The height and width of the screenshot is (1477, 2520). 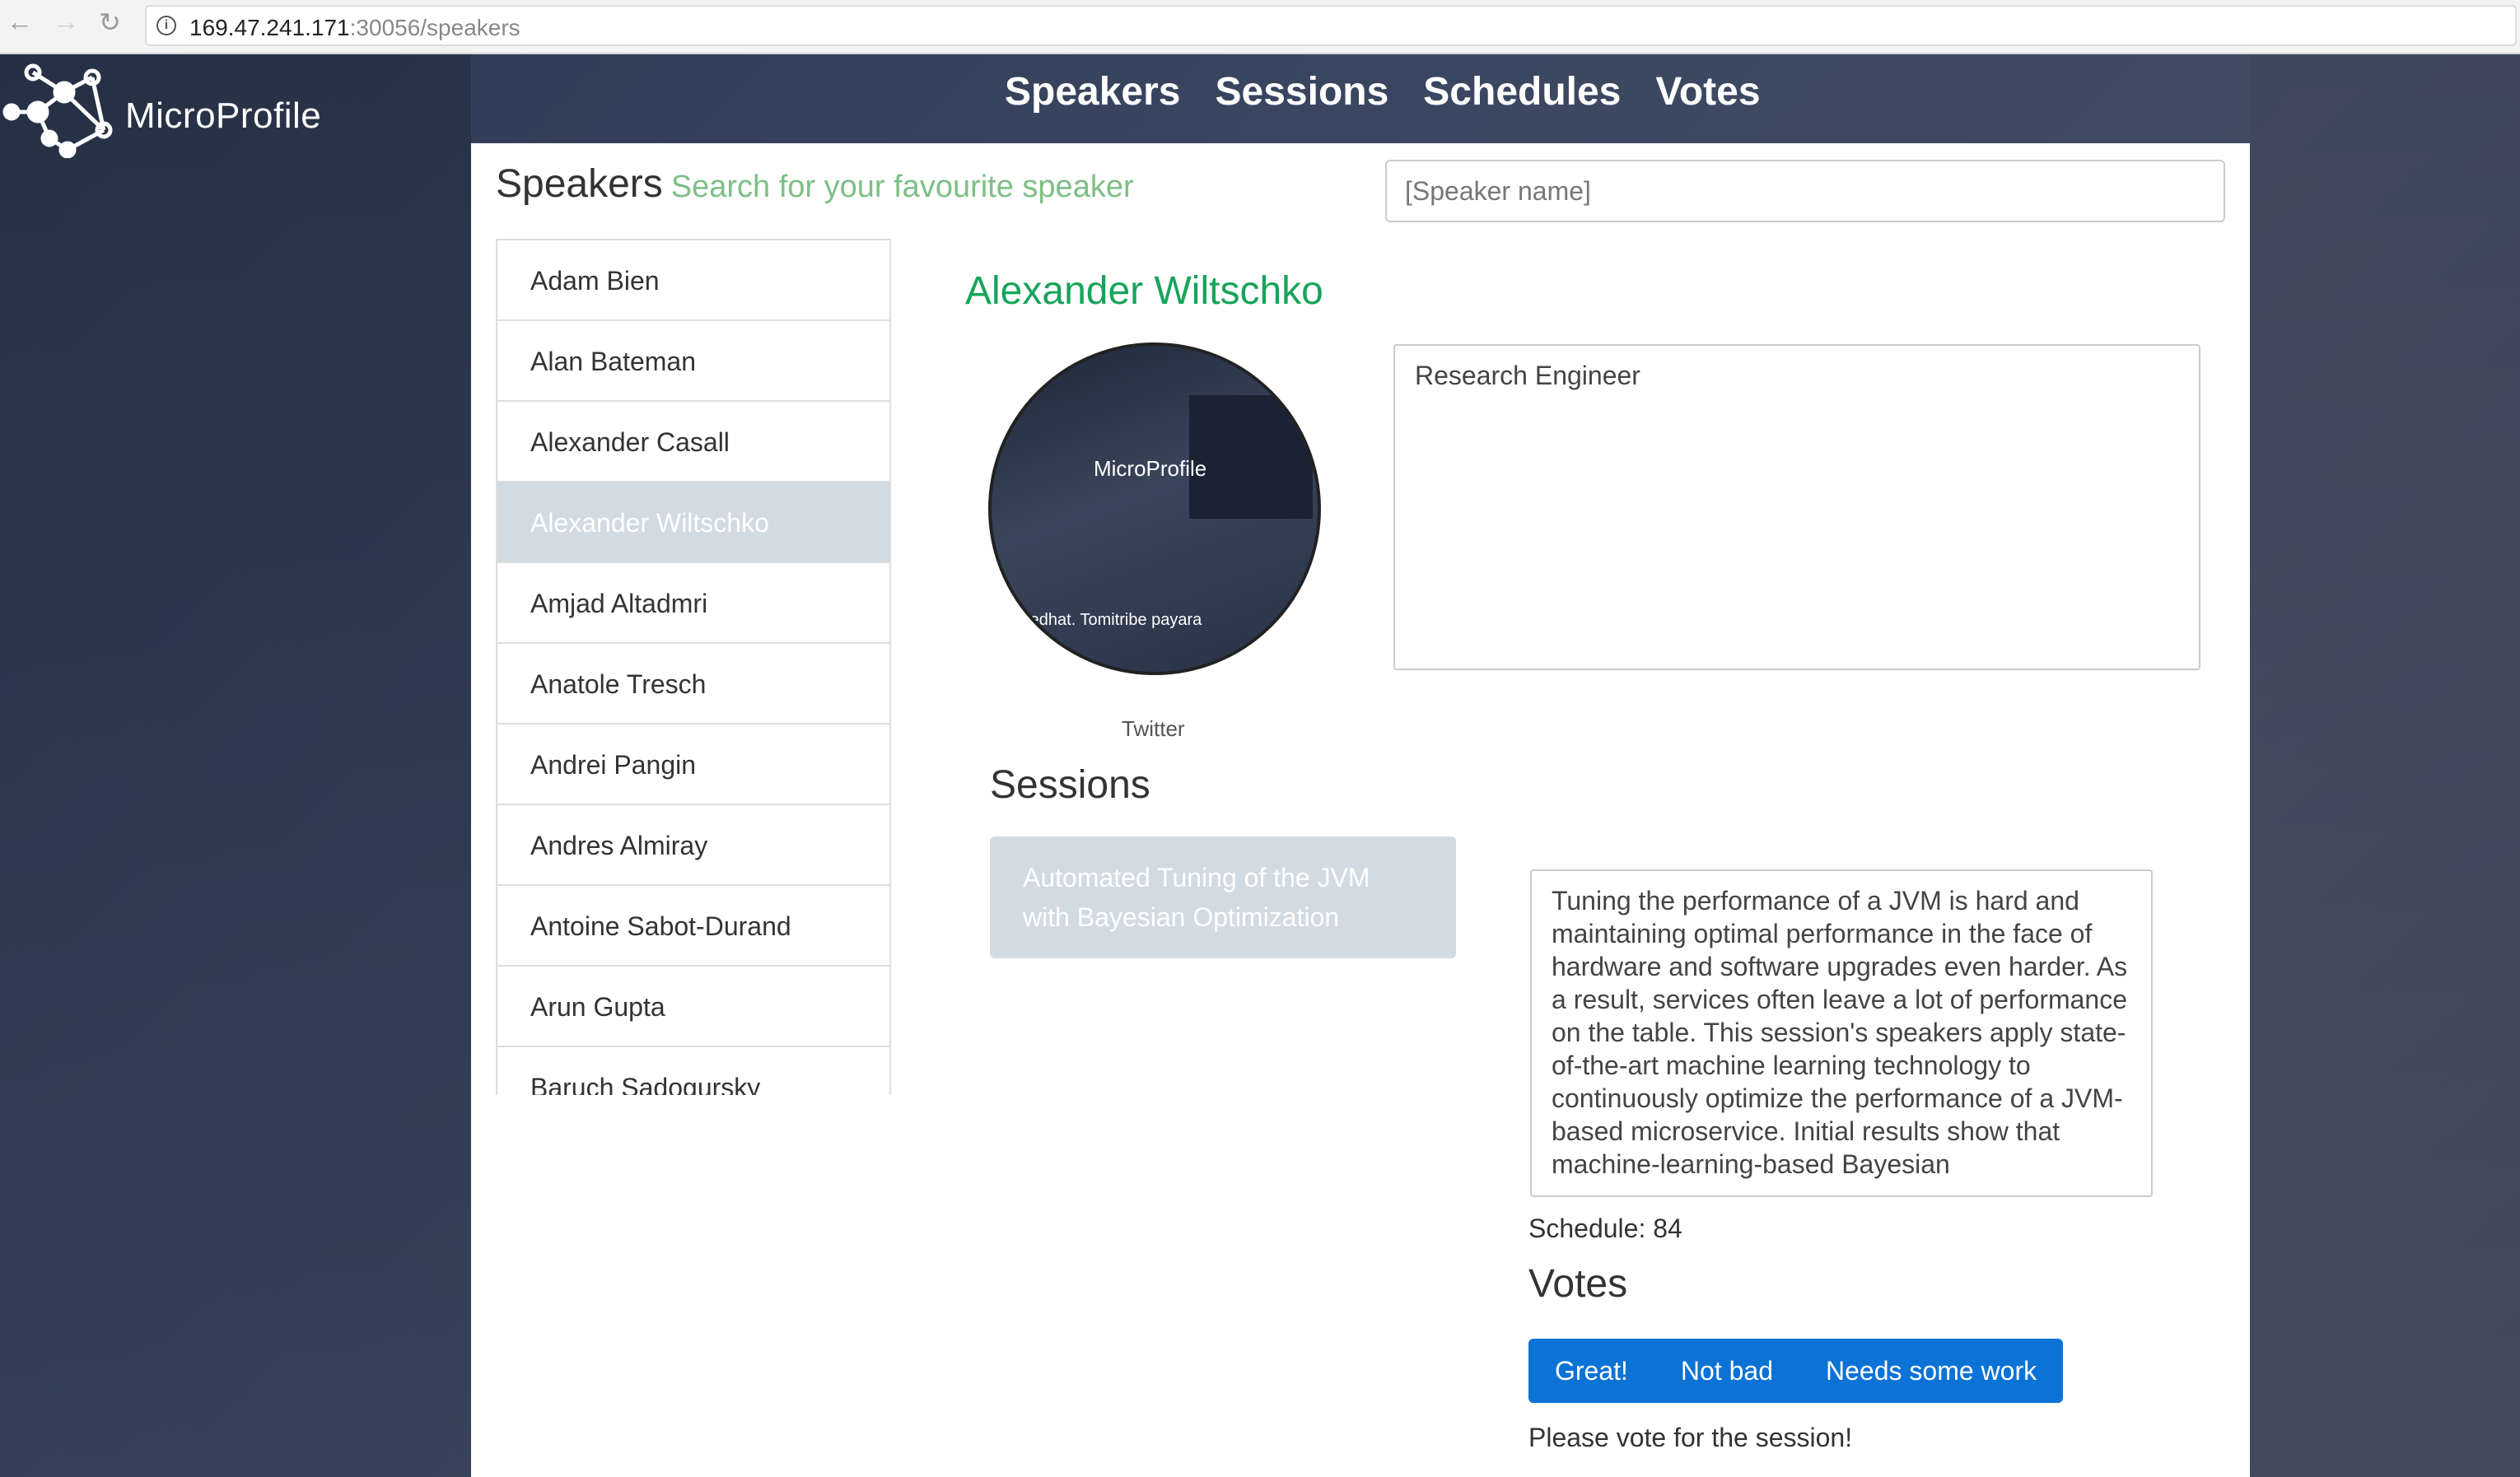 I want to click on speaker-list-item-selected: Alexander Wiltschko, so click(x=693, y=522).